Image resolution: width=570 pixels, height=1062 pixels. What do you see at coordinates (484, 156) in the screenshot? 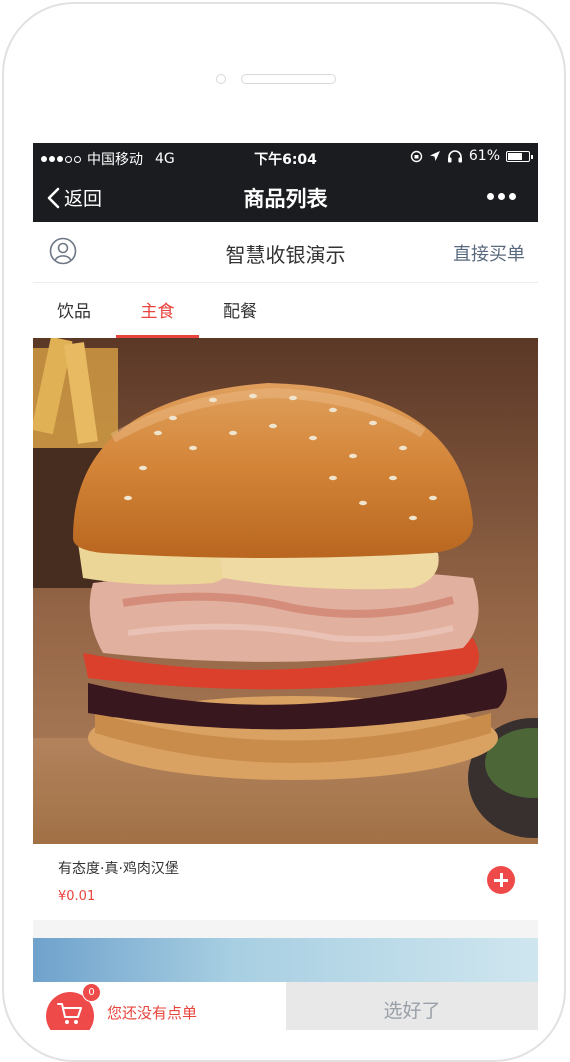
I see `battery-percent: 61%` at bounding box center [484, 156].